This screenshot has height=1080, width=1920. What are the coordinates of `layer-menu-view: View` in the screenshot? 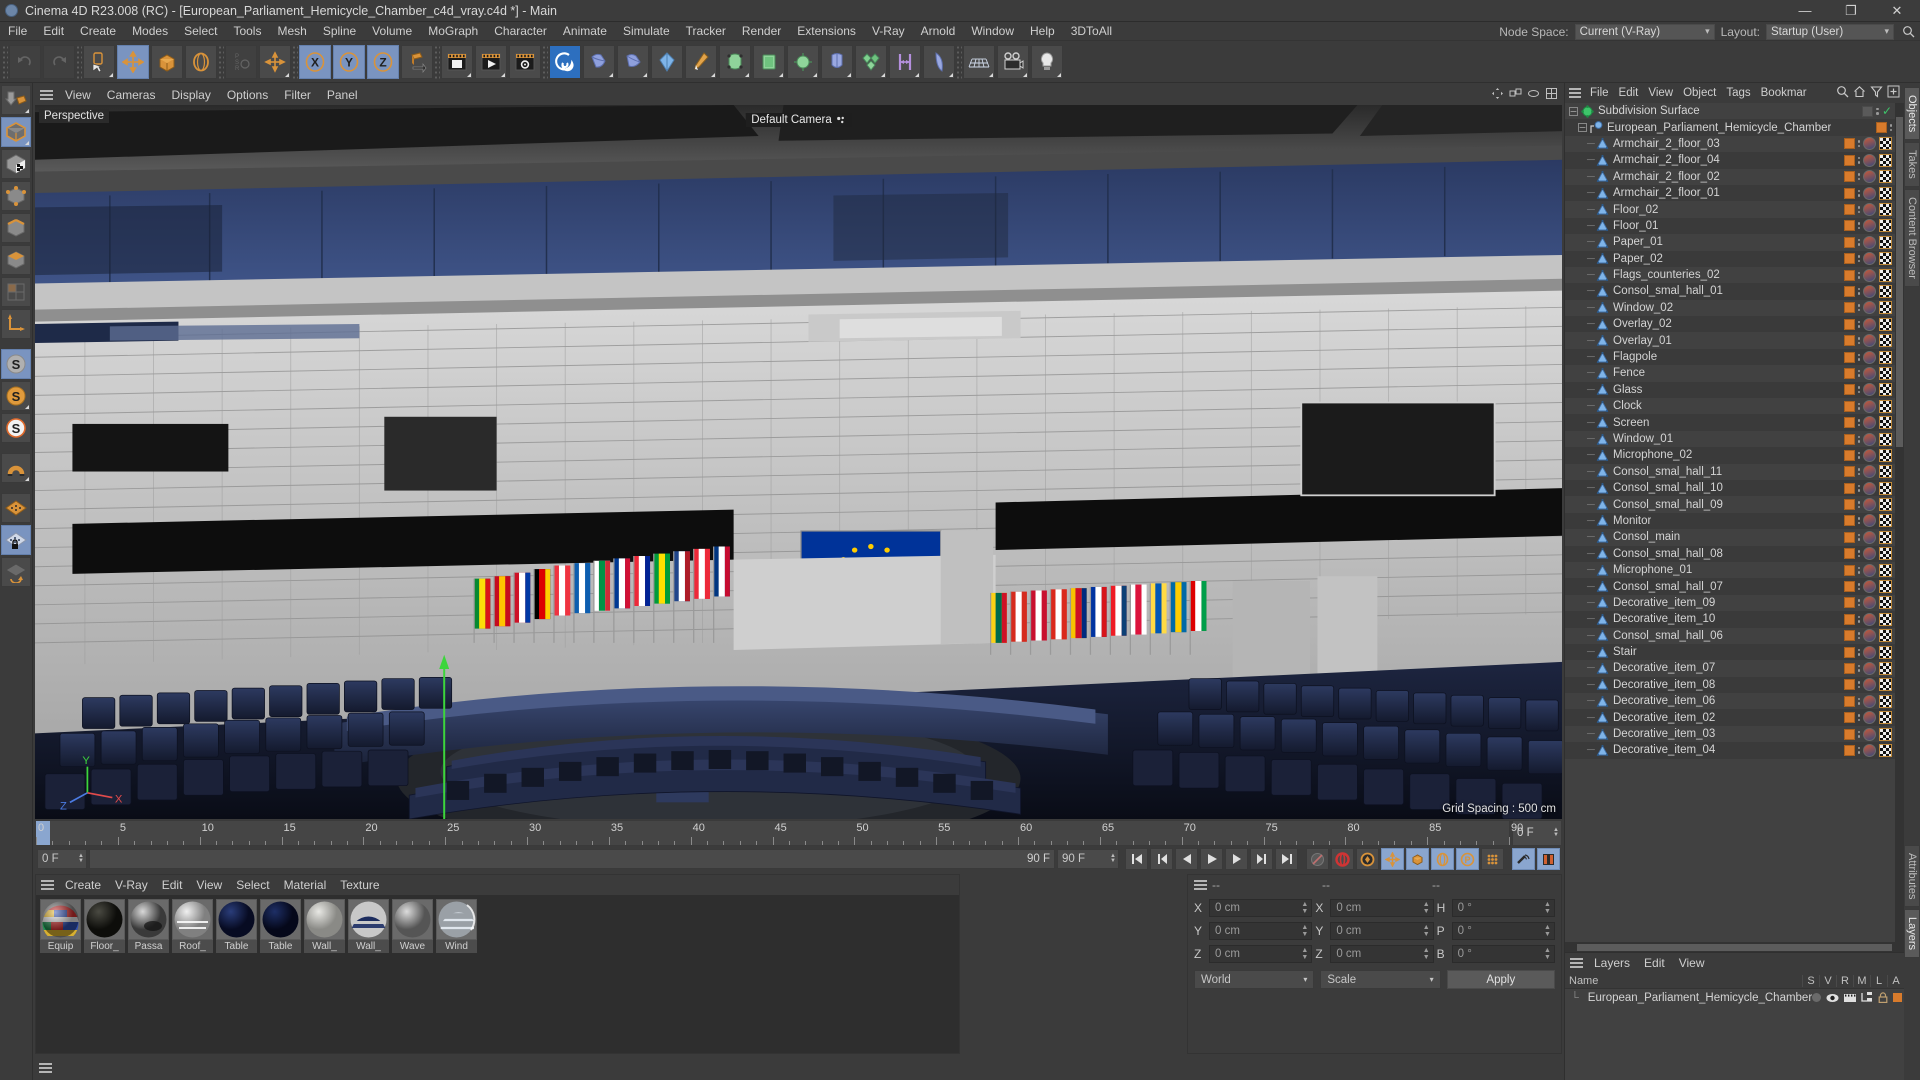 It's located at (1692, 963).